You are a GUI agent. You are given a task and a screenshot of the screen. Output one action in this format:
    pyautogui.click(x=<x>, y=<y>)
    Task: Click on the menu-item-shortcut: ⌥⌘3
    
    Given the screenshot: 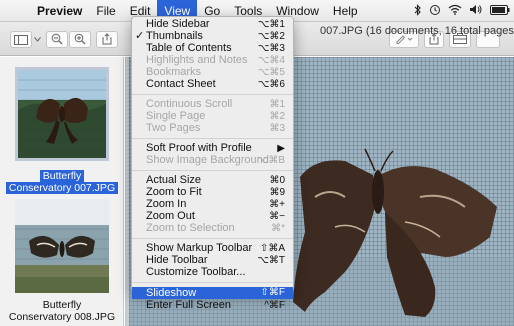 What is the action you would take?
    pyautogui.click(x=271, y=48)
    